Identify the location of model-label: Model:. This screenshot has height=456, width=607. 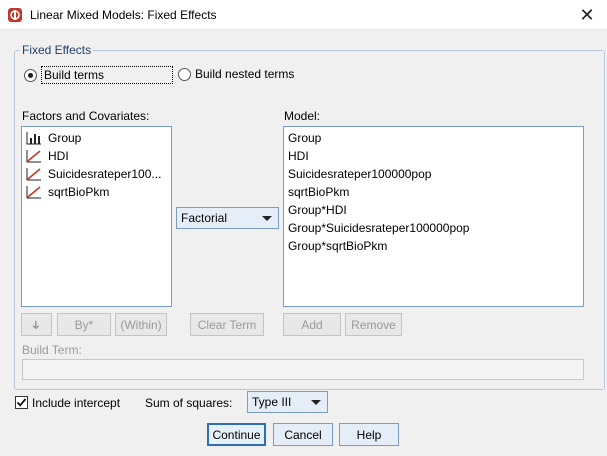
(302, 116).